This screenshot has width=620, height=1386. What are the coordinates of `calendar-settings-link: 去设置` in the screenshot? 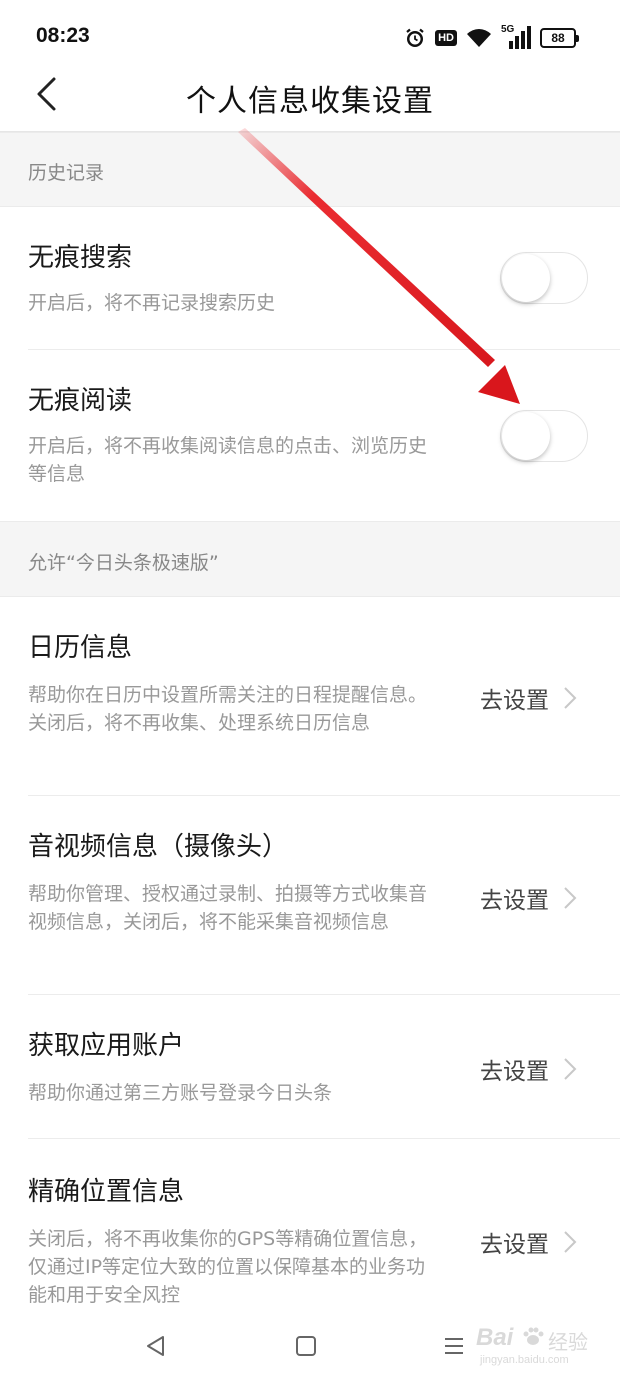 It's located at (528, 698).